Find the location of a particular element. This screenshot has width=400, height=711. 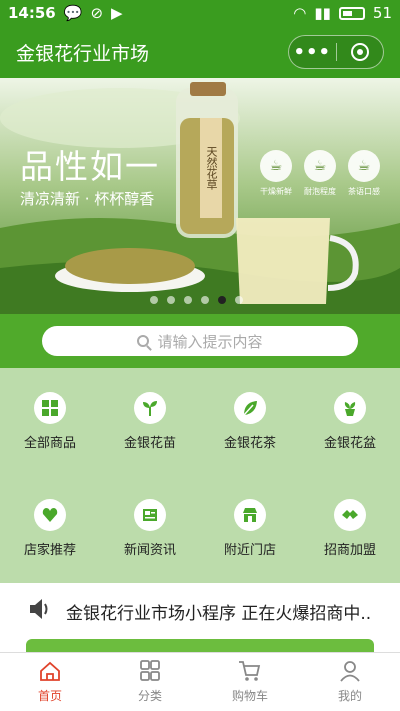

category-item: 金银花盆 is located at coordinates (350, 421).